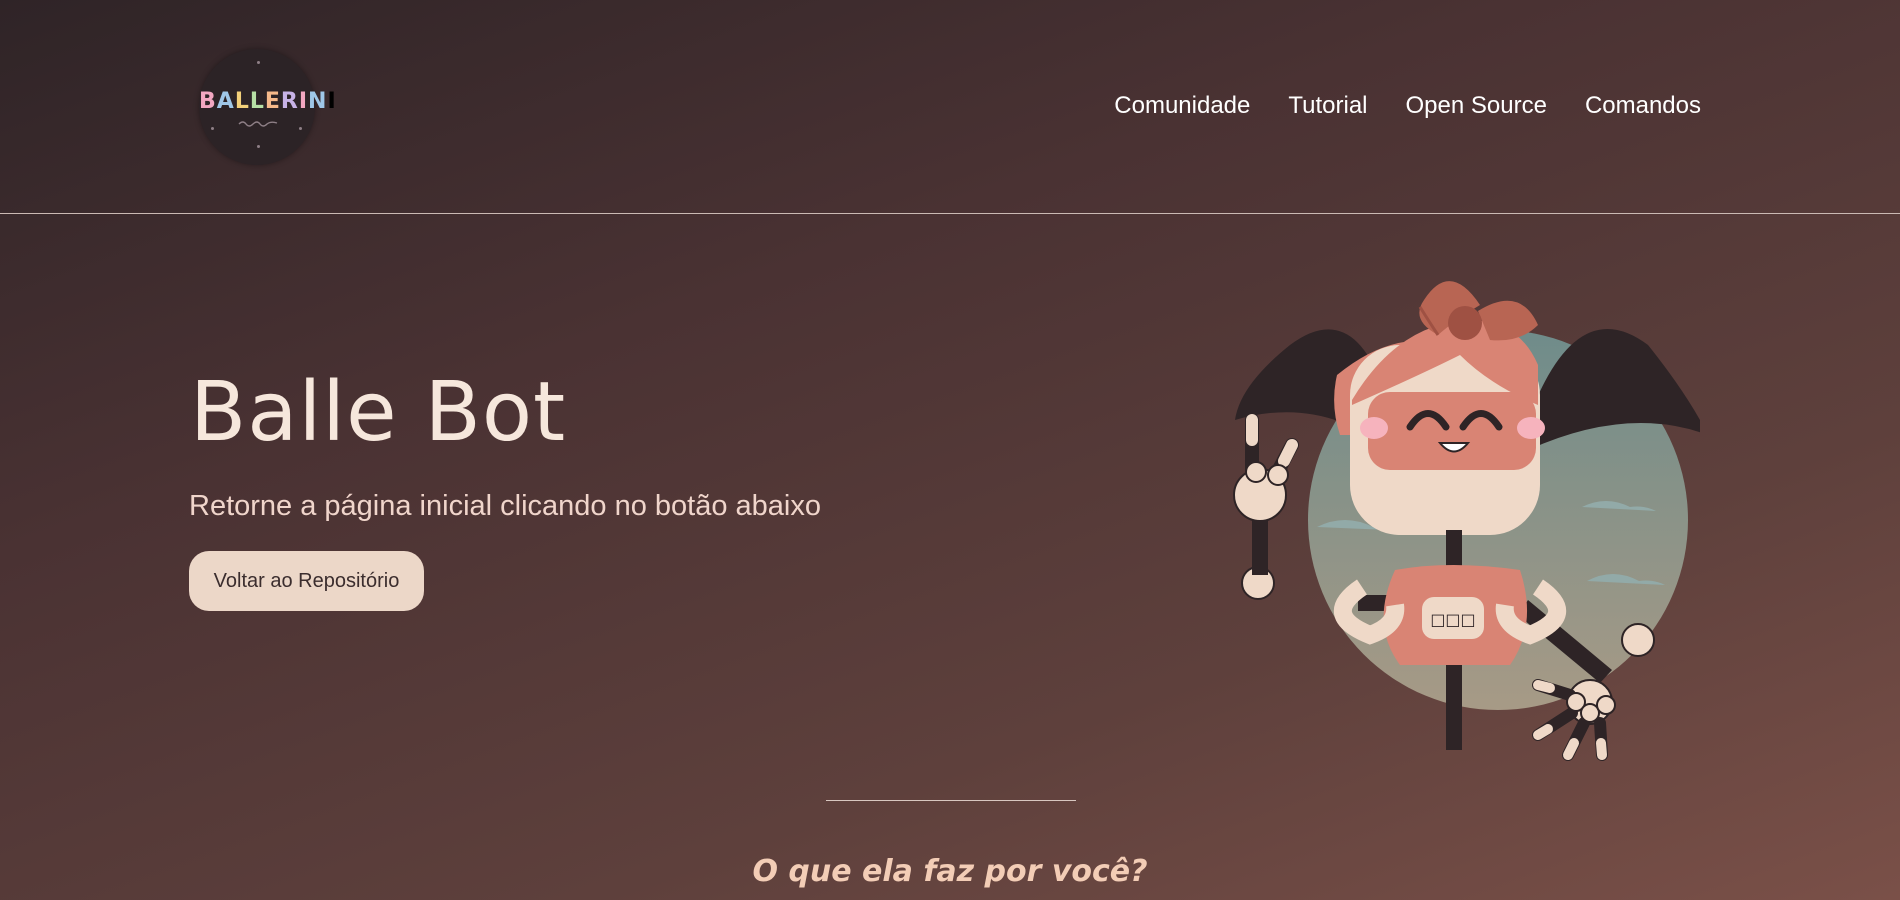 This screenshot has height=900, width=1900. What do you see at coordinates (378, 412) in the screenshot?
I see `hero-title: Balle Bot` at bounding box center [378, 412].